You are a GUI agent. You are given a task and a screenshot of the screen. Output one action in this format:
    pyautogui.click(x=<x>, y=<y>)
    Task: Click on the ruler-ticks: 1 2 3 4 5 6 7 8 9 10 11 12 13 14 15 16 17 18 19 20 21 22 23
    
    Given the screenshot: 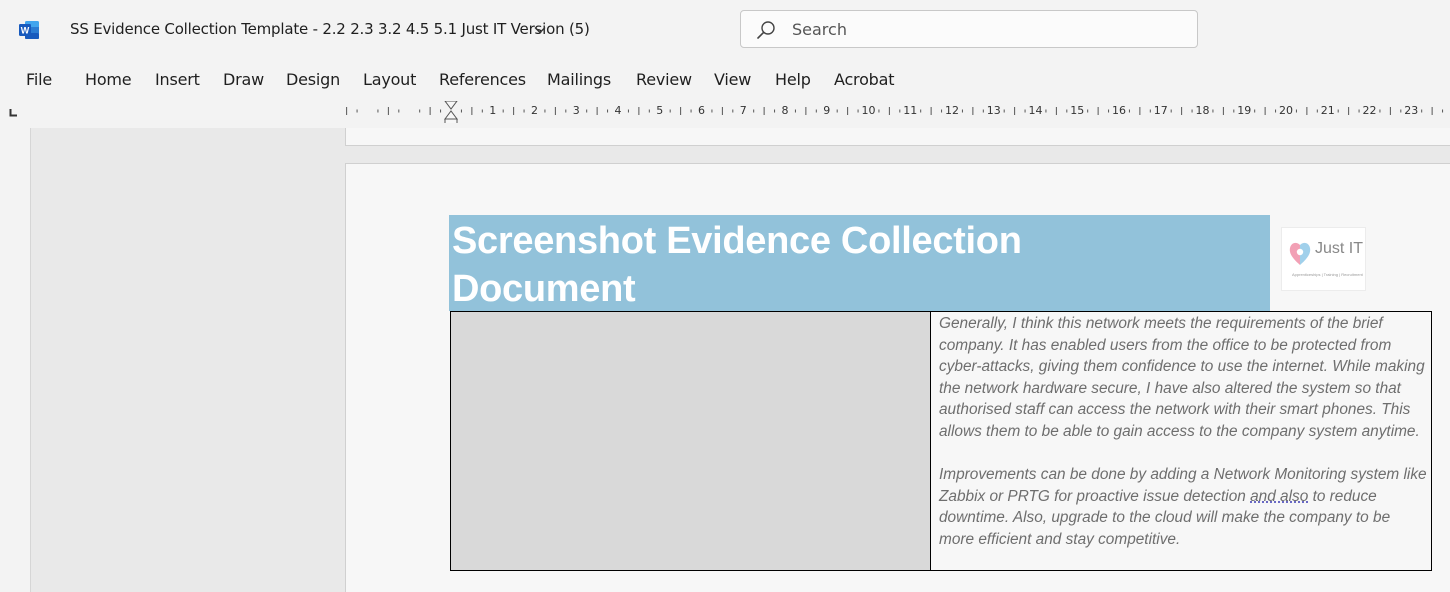 What is the action you would take?
    pyautogui.click(x=895, y=110)
    